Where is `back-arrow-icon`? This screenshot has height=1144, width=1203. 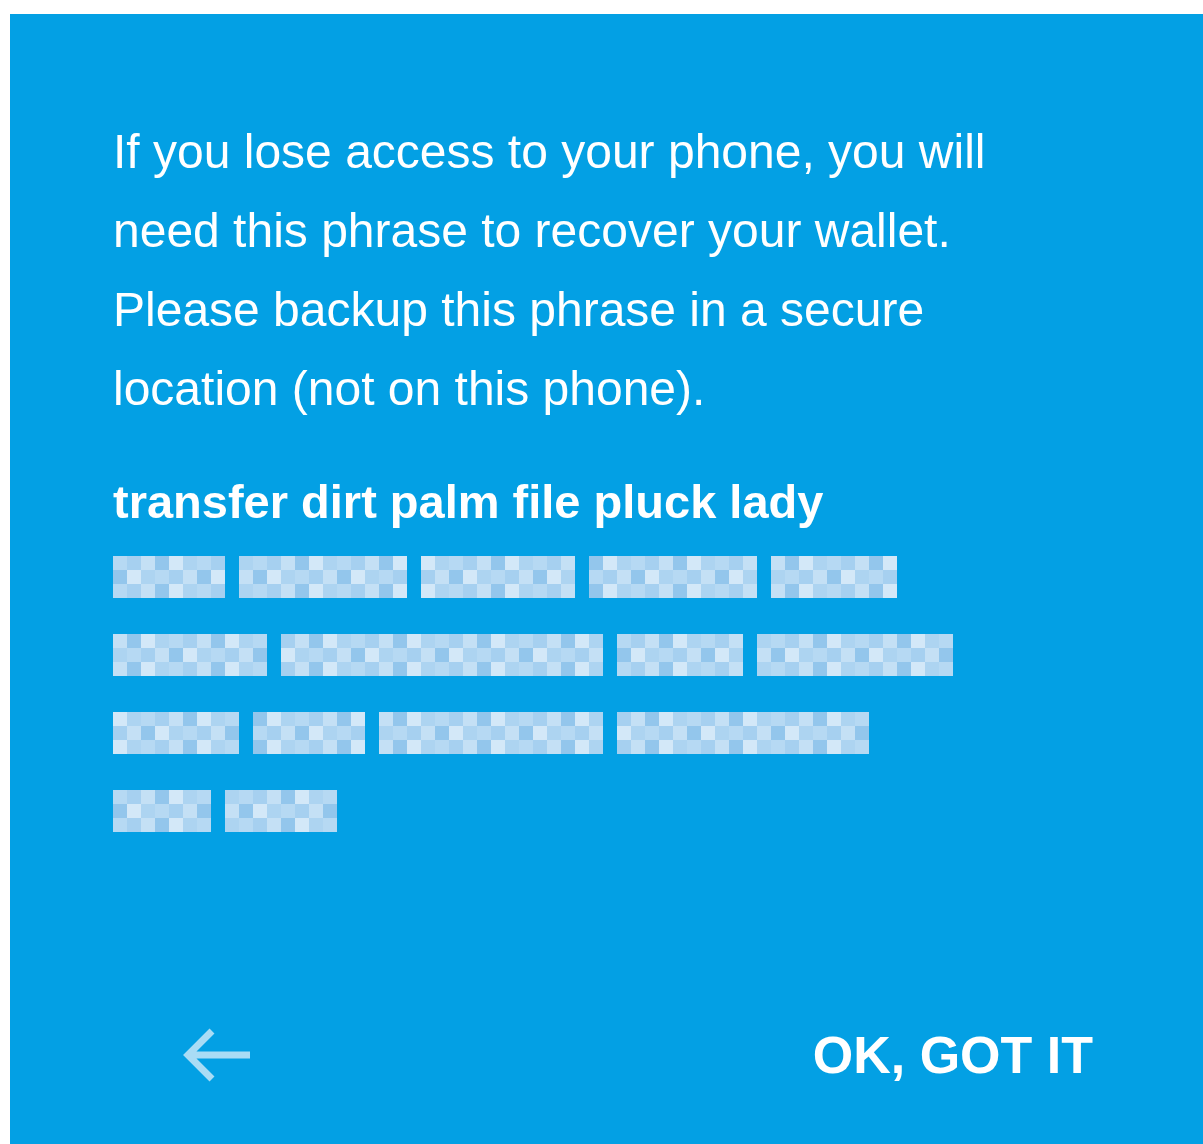
back-arrow-icon is located at coordinates (217, 1055).